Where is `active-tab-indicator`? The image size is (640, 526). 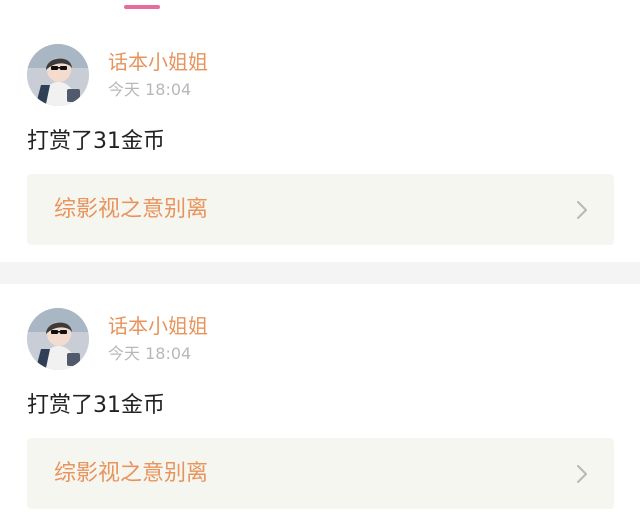 active-tab-indicator is located at coordinates (142, 7).